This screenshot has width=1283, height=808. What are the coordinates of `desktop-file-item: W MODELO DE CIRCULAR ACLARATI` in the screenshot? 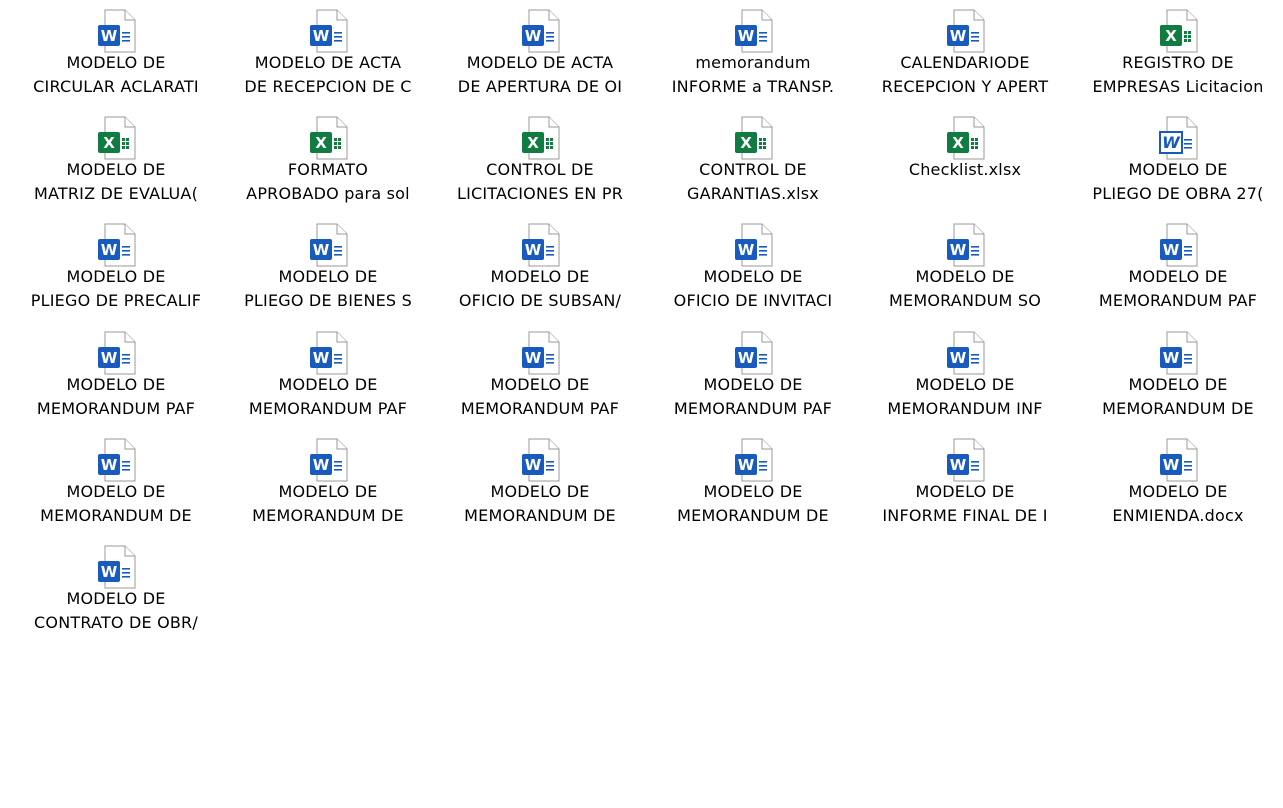 It's located at (116, 55).